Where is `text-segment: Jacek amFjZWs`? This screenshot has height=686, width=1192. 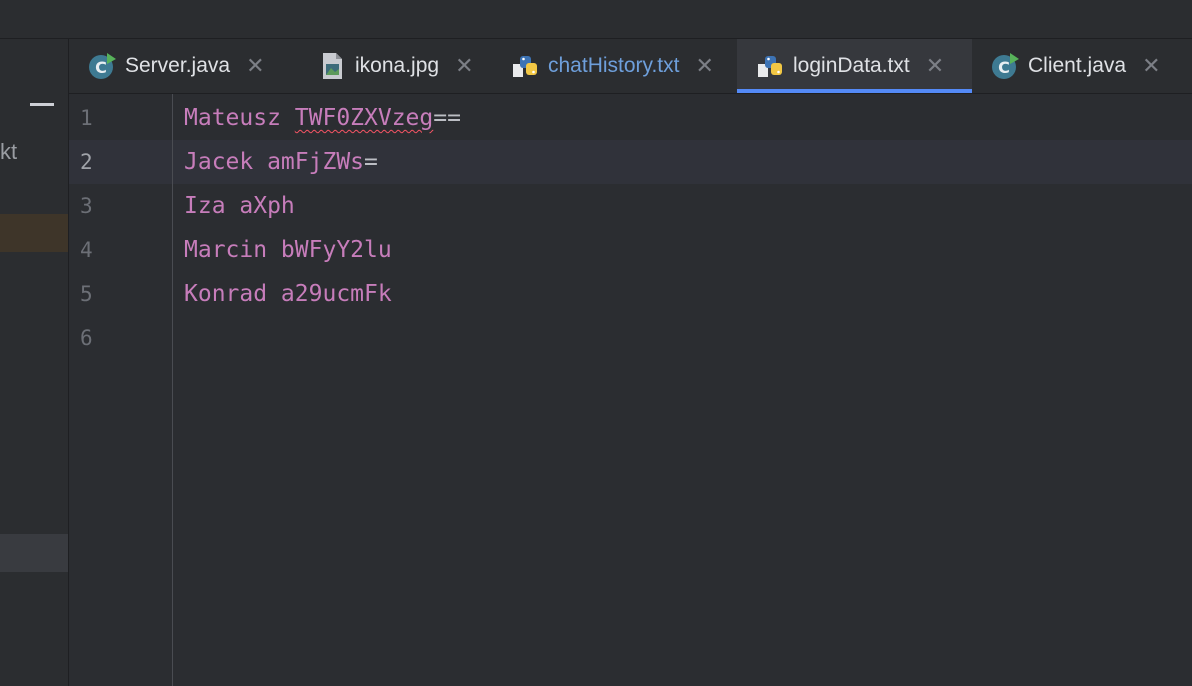
text-segment: Jacek amFjZWs is located at coordinates (274, 162).